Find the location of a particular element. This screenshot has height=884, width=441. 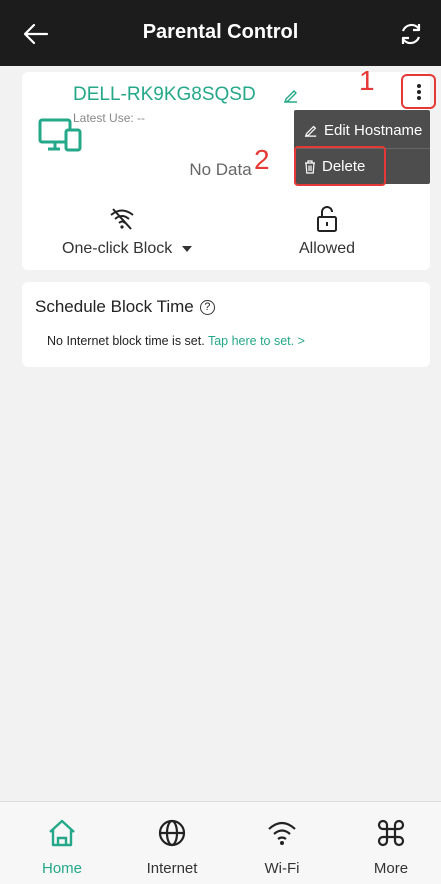

schedule-message: No Internet block time is set. is located at coordinates (126, 341).